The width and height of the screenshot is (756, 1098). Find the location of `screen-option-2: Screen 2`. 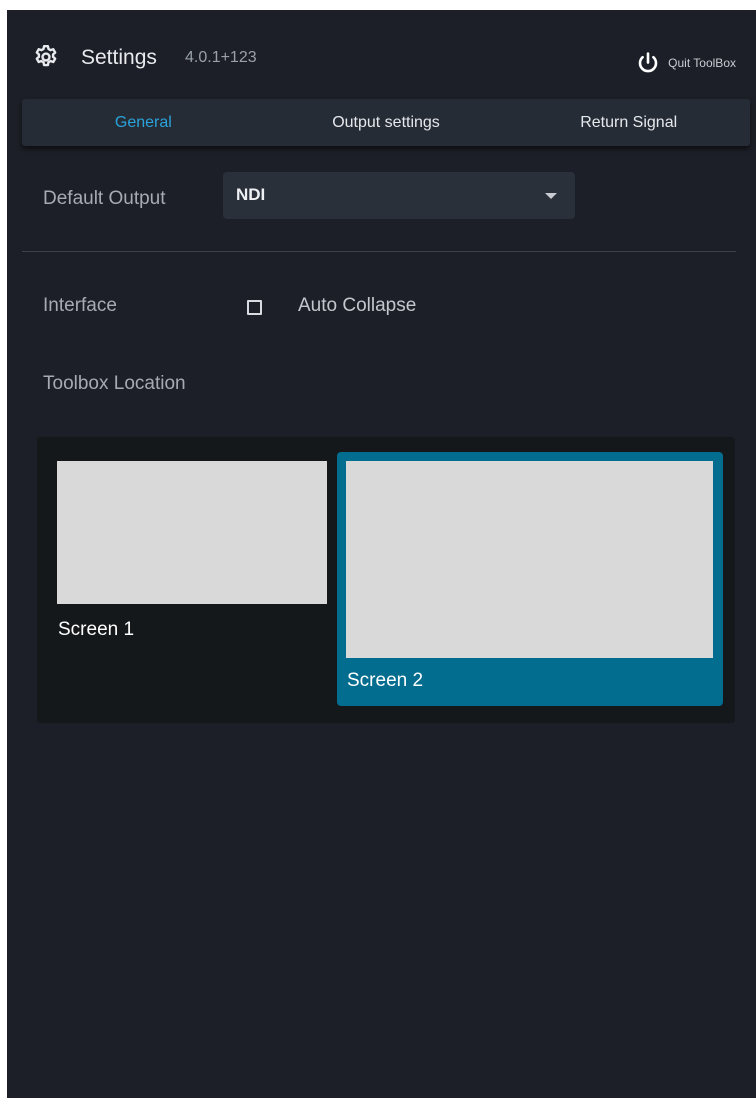

screen-option-2: Screen 2 is located at coordinates (530, 579).